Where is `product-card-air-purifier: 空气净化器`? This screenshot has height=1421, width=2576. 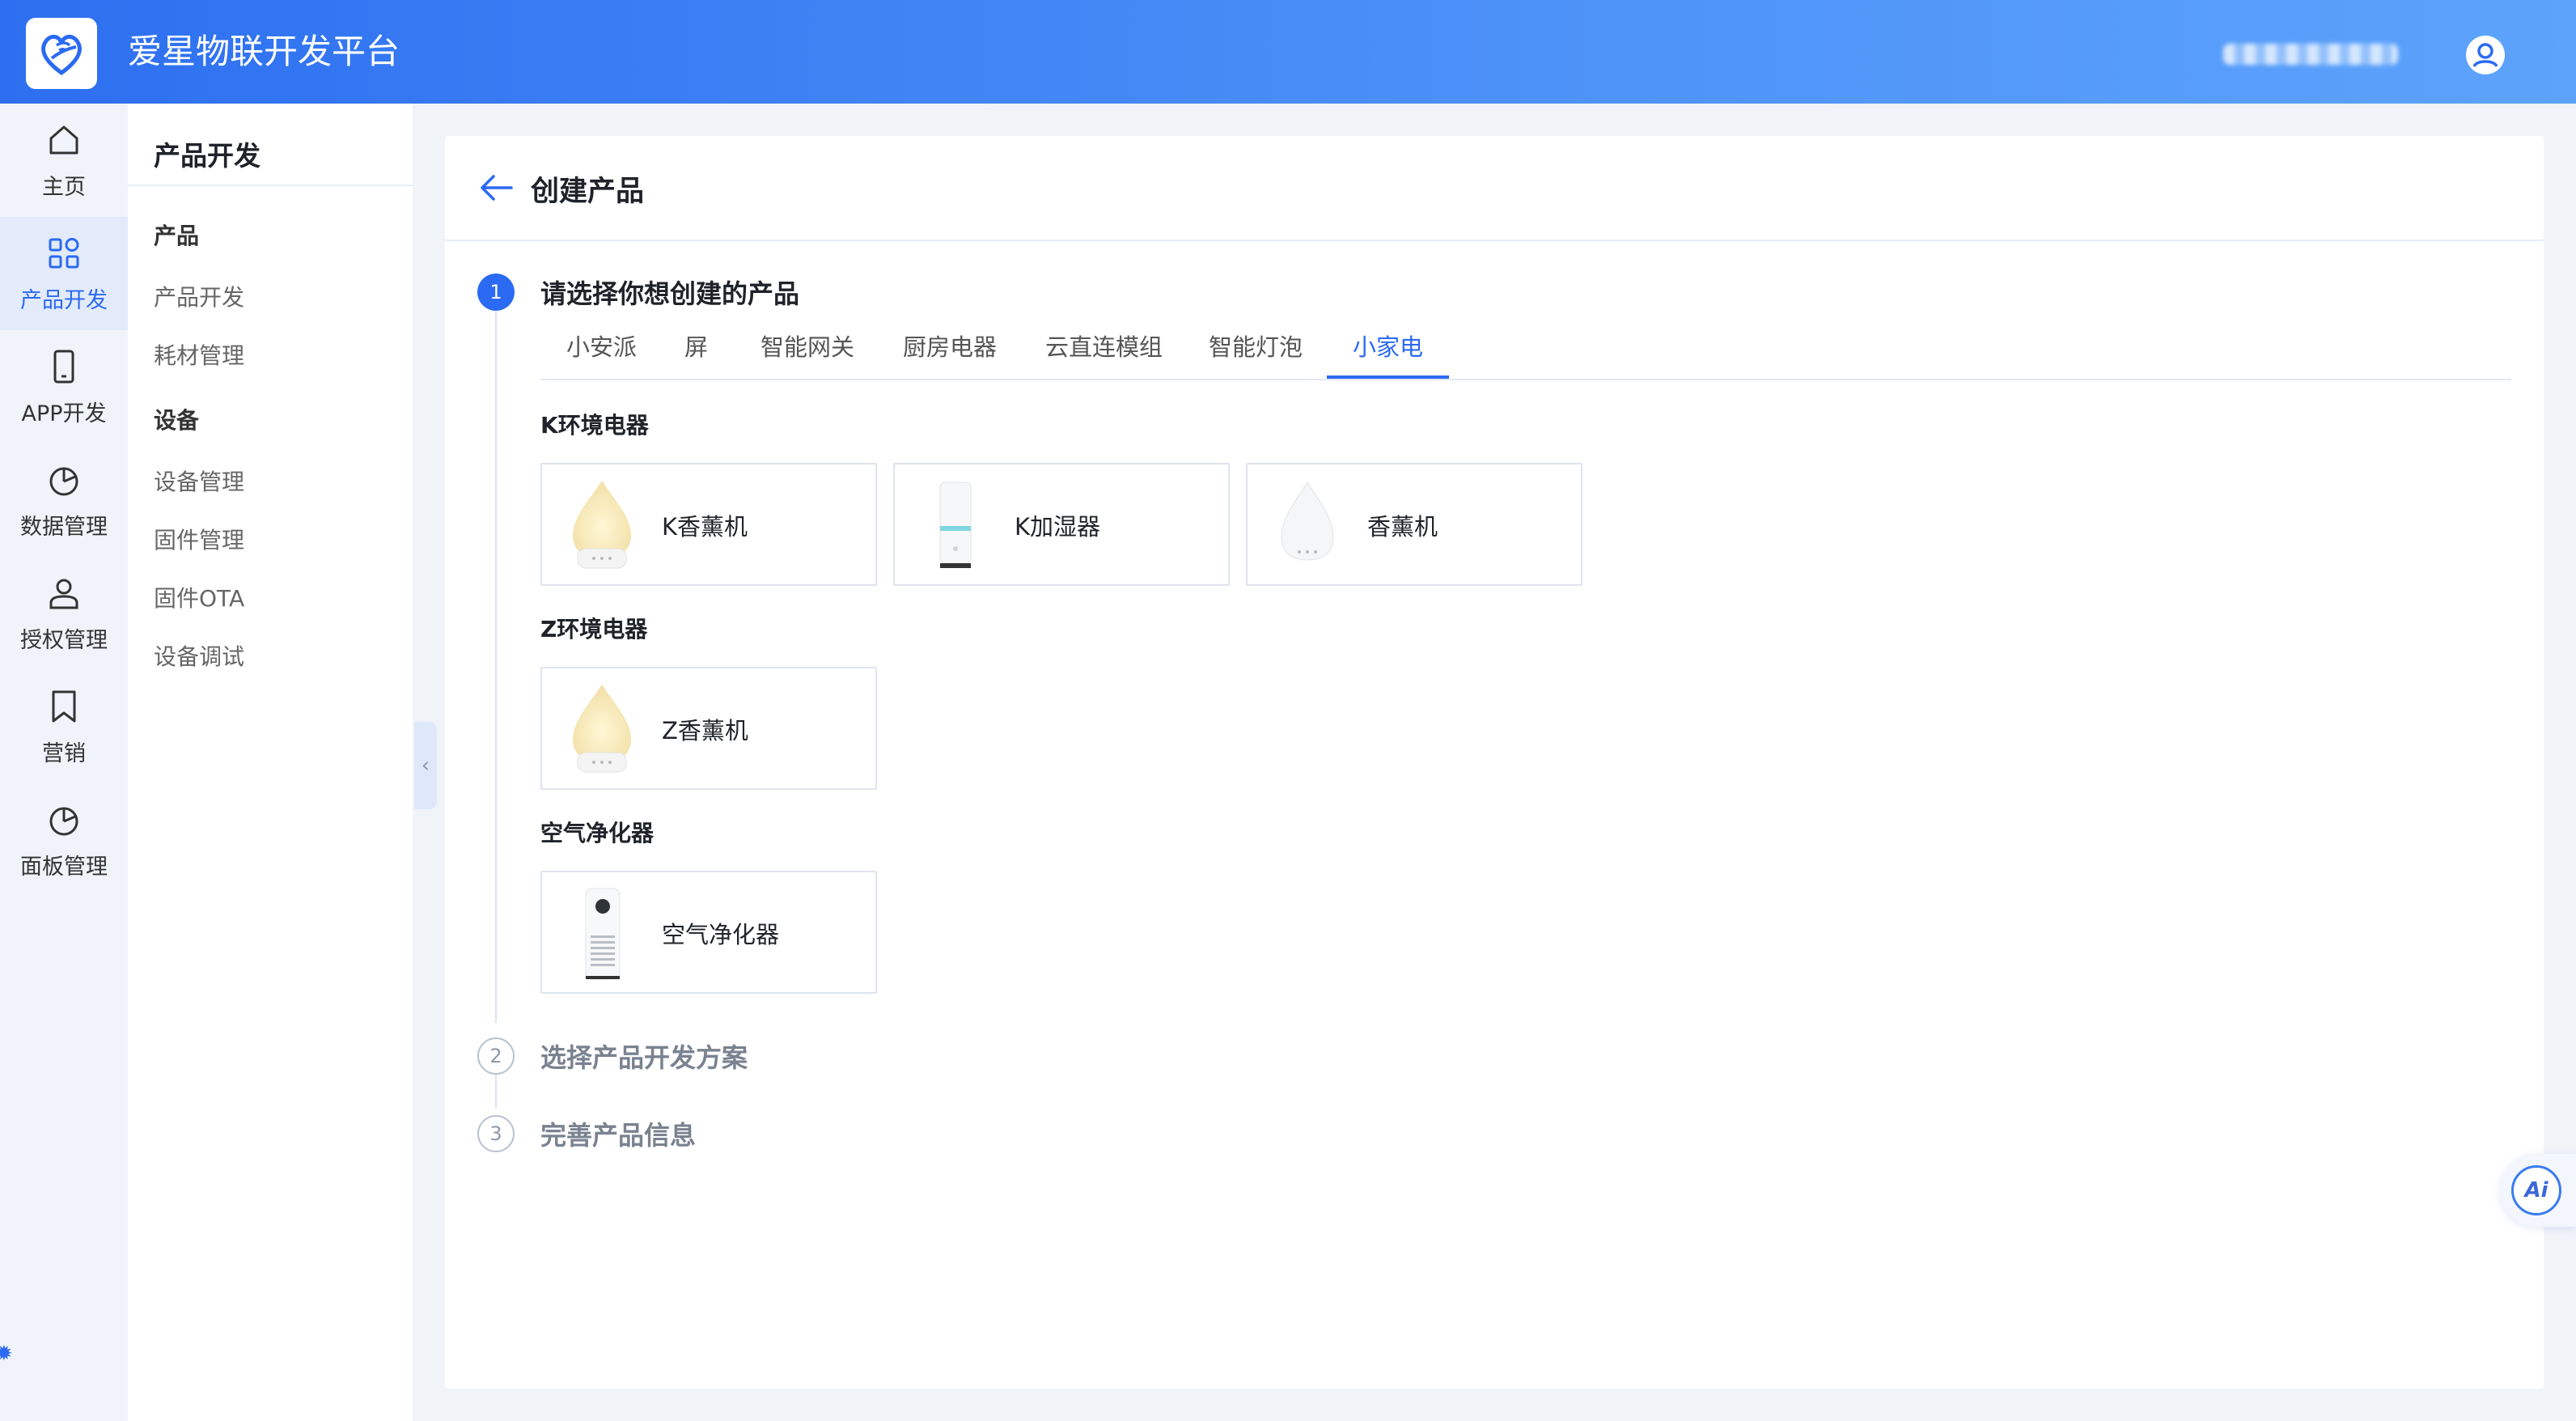 product-card-air-purifier: 空气净化器 is located at coordinates (708, 933).